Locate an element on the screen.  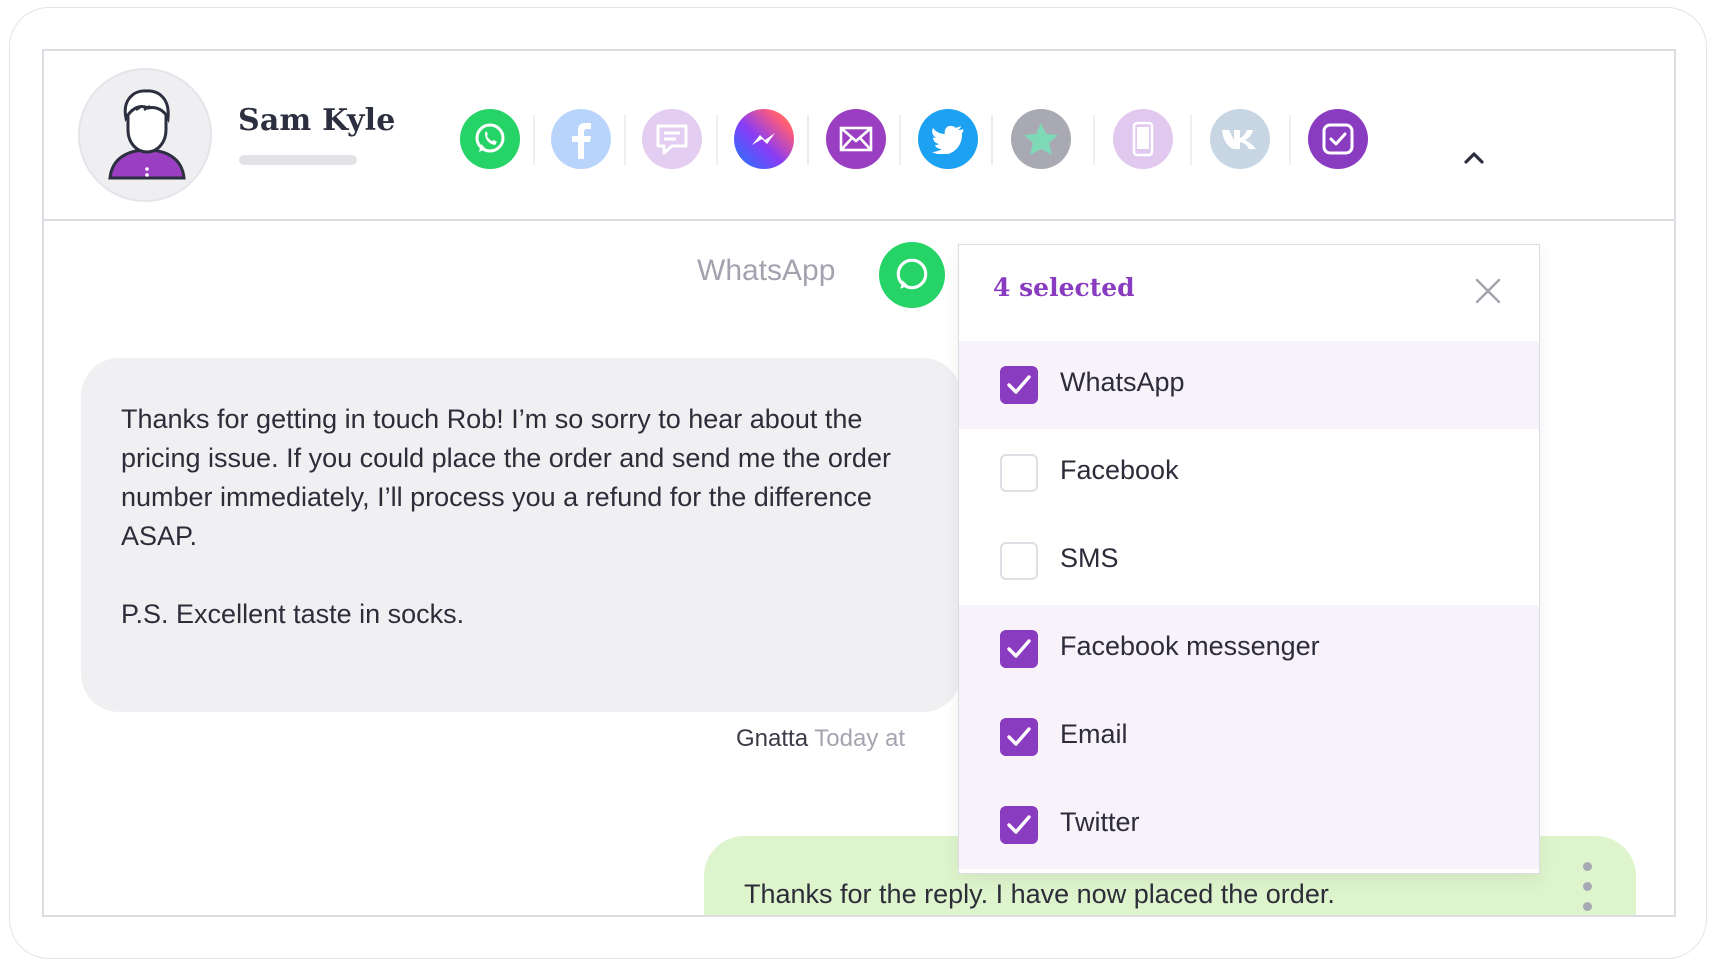
whatsapp-icon is located at coordinates (490, 138).